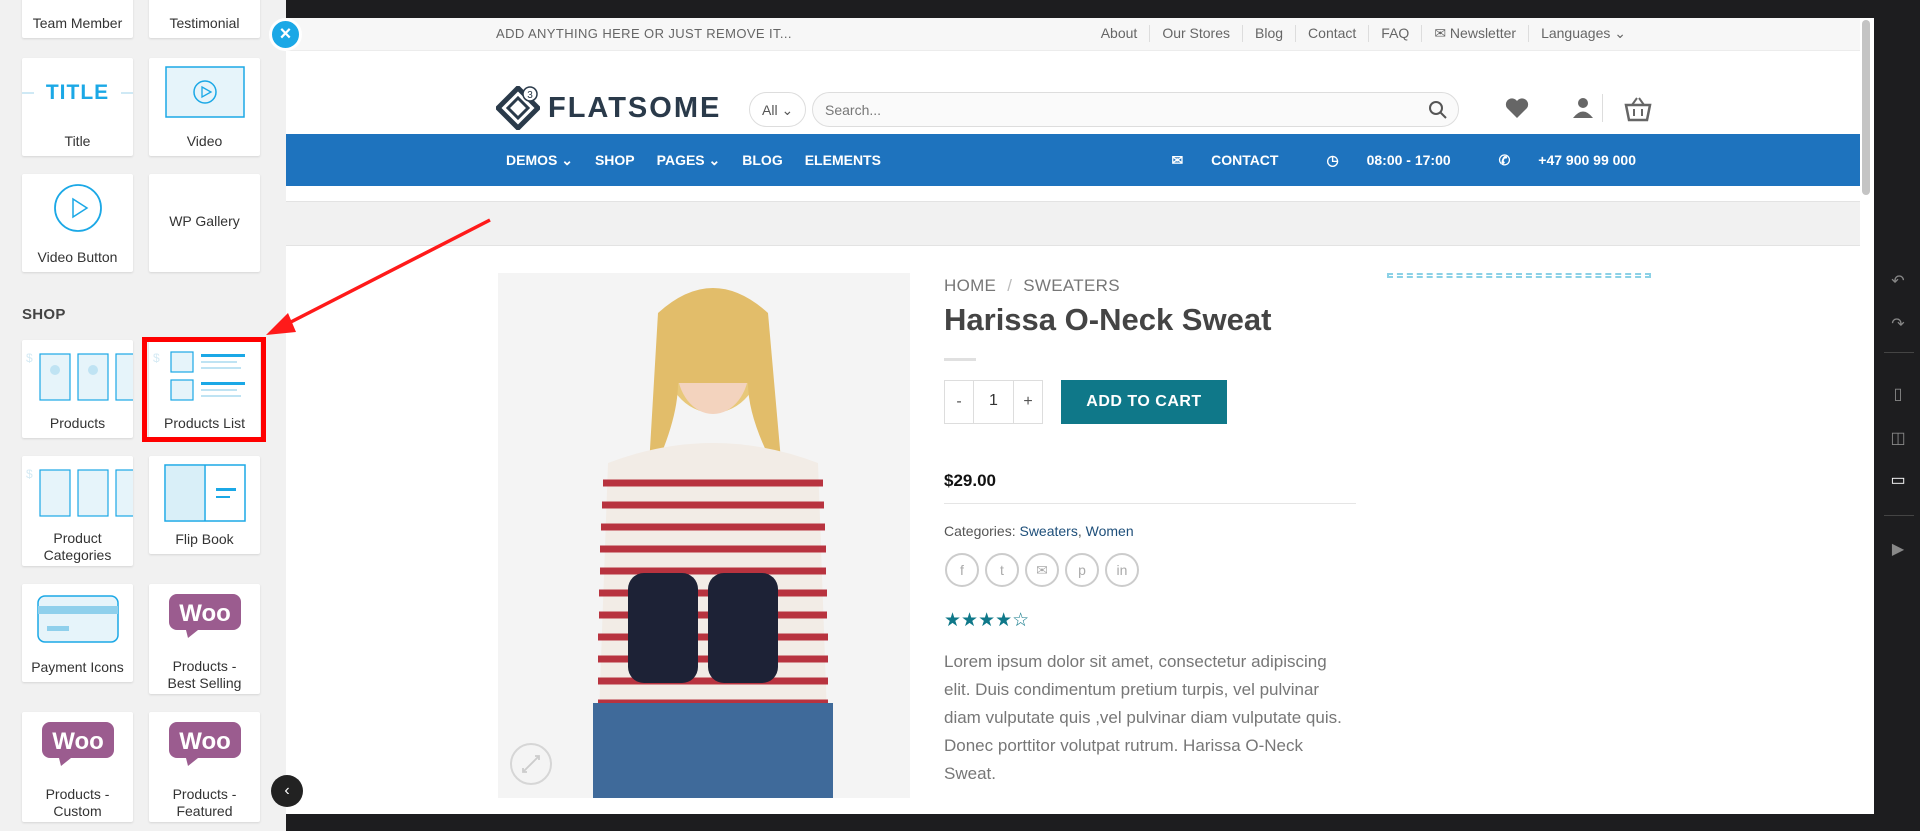 This screenshot has width=1920, height=831. Describe the element at coordinates (285, 34) in the screenshot. I see `close-panel-button: ×` at that location.